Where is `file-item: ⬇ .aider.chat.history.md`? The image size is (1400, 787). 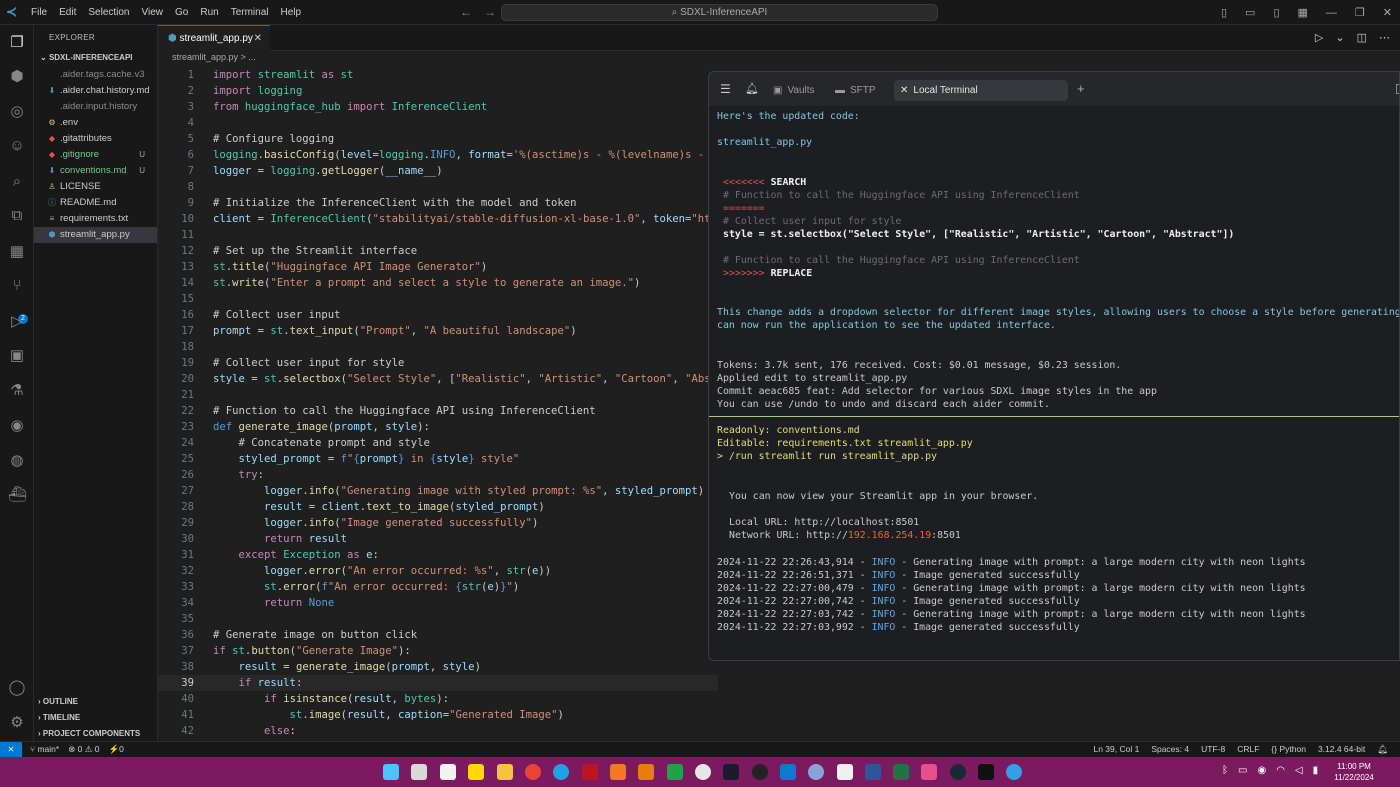
file-item: ⬇ .aider.chat.history.md is located at coordinates (95, 91).